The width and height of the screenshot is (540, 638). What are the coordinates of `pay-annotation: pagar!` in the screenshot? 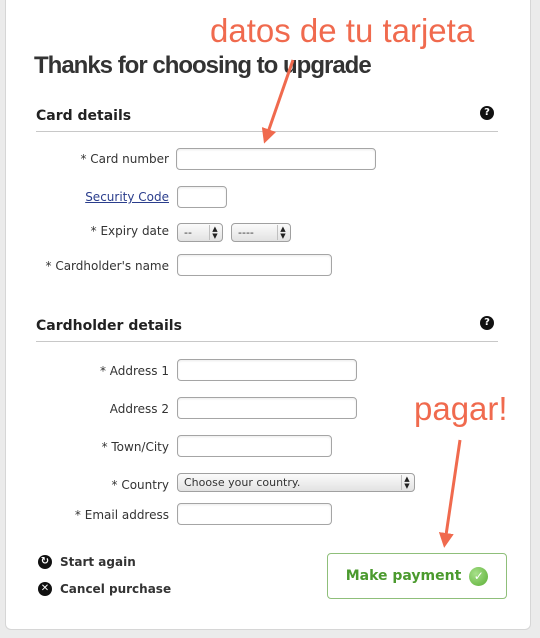 It's located at (461, 408).